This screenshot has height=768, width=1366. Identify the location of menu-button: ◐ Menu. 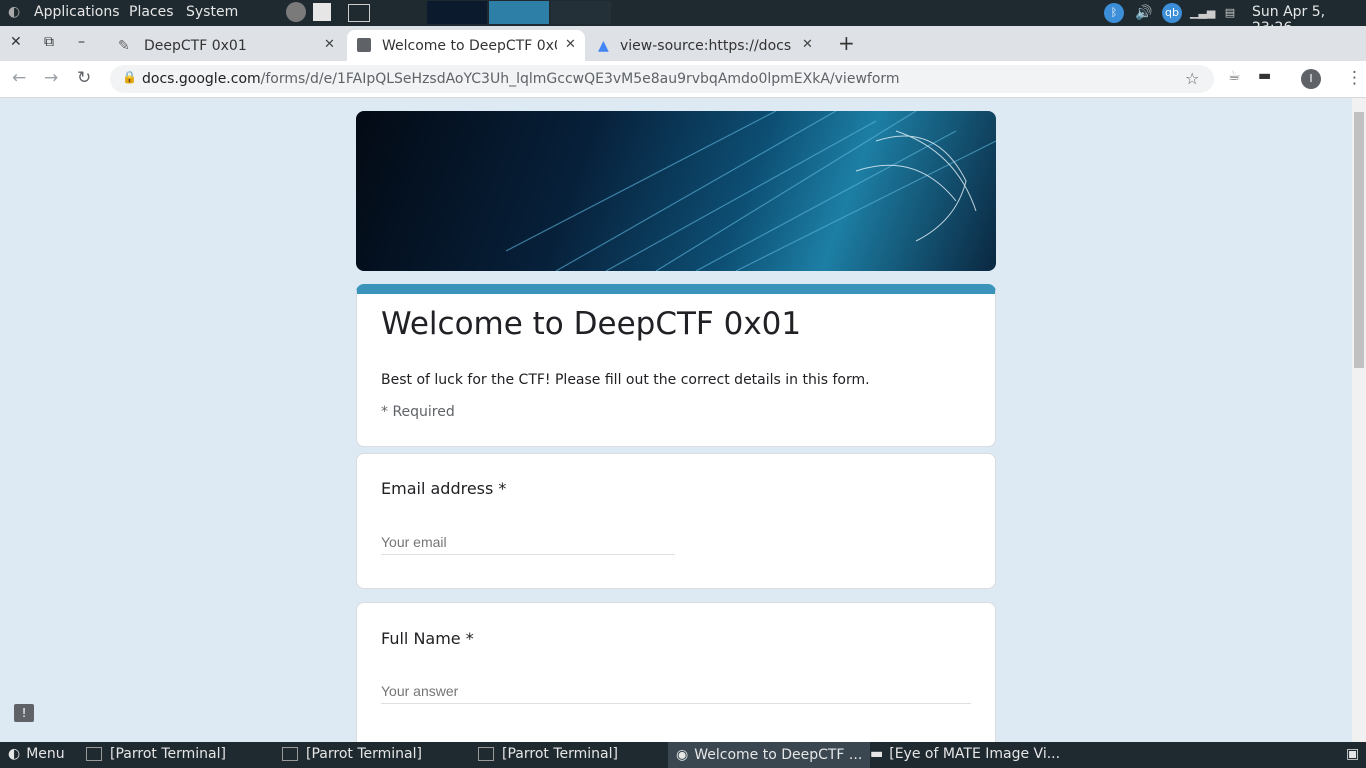
(36, 754).